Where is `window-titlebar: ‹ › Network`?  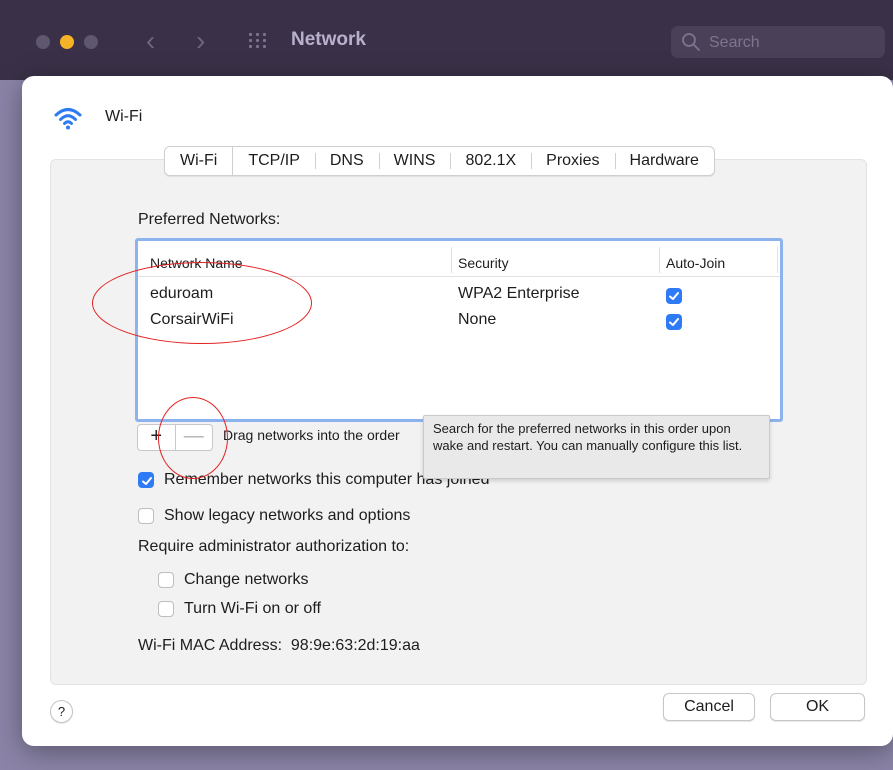 window-titlebar: ‹ › Network is located at coordinates (446, 40).